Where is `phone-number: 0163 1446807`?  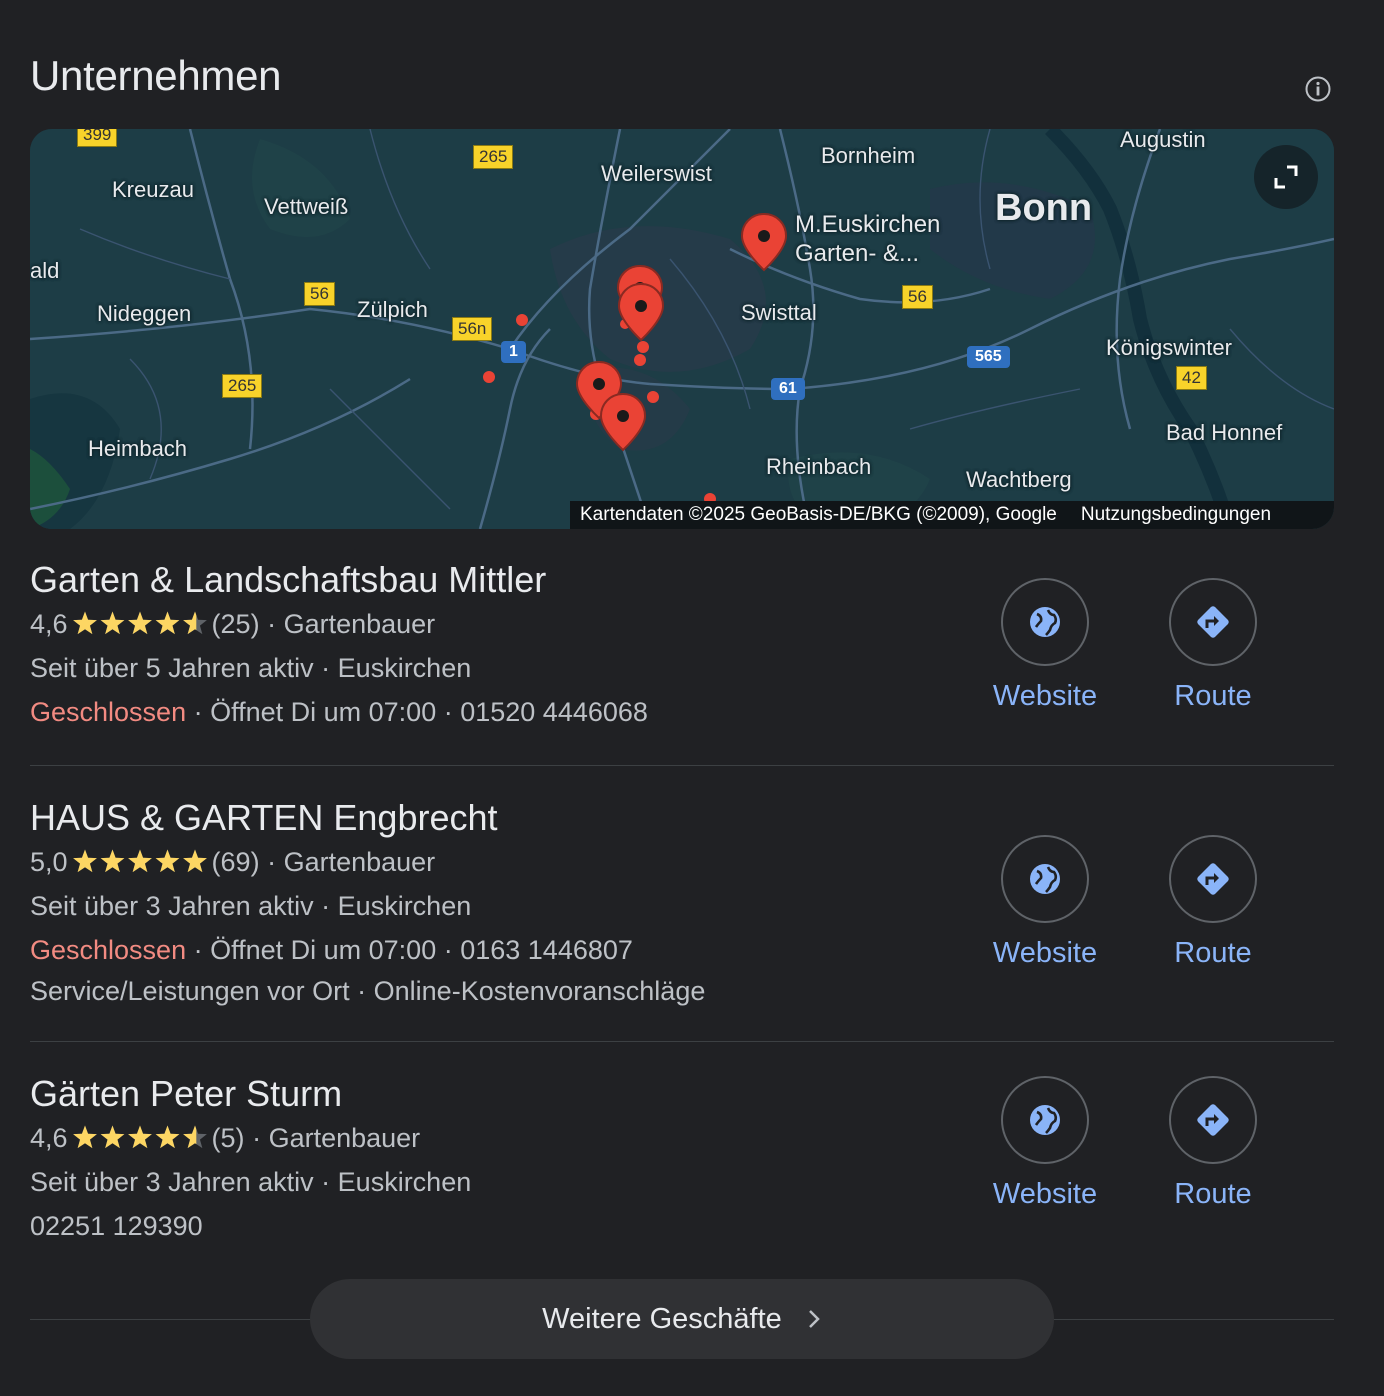
phone-number: 0163 1446807 is located at coordinates (546, 950).